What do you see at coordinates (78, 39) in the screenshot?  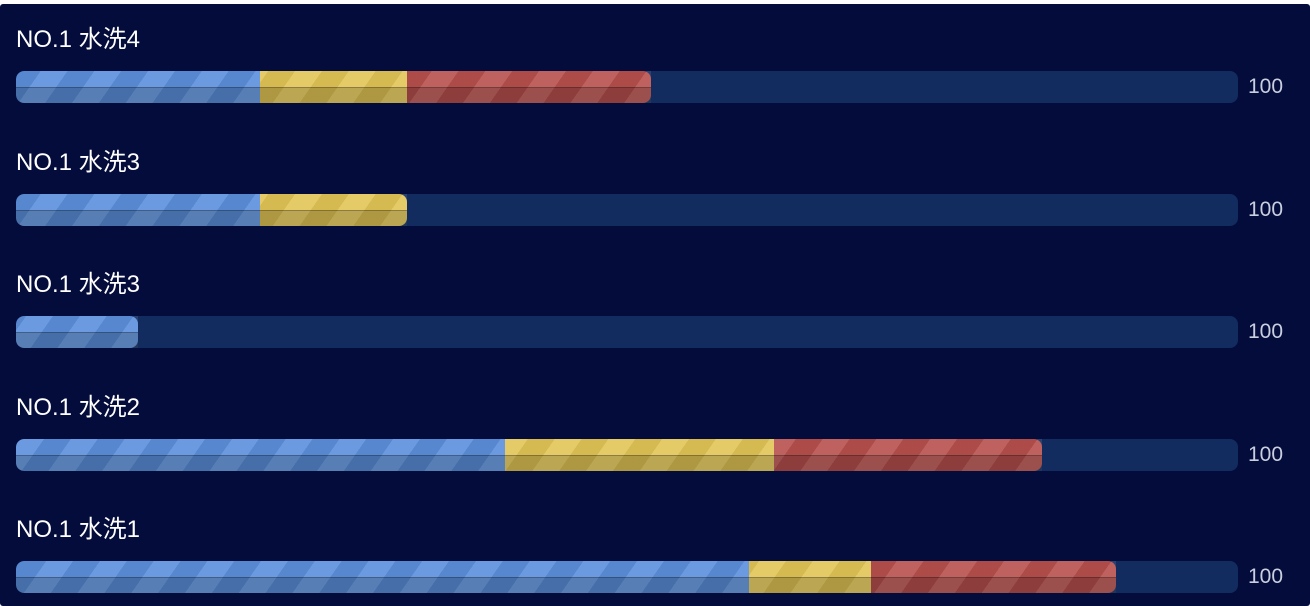 I see `row-label: NO.1 水洗4` at bounding box center [78, 39].